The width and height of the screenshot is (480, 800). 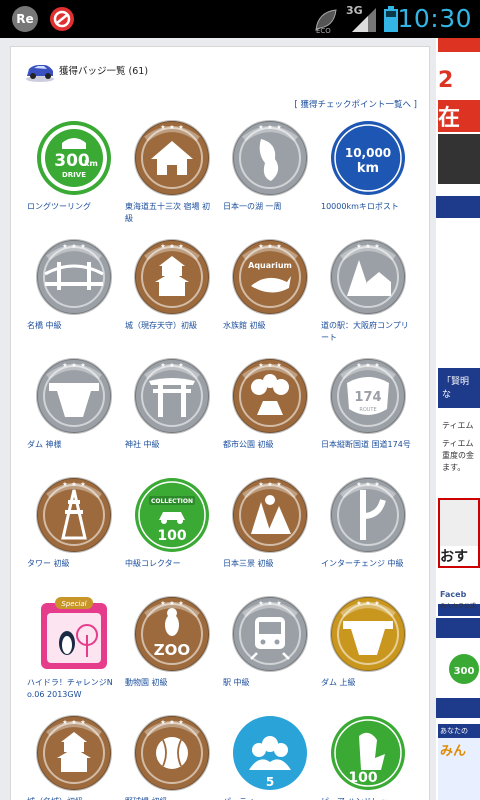 I want to click on badge-item: 300 km DRIVE ロングツーリング, so click(x=75, y=166).